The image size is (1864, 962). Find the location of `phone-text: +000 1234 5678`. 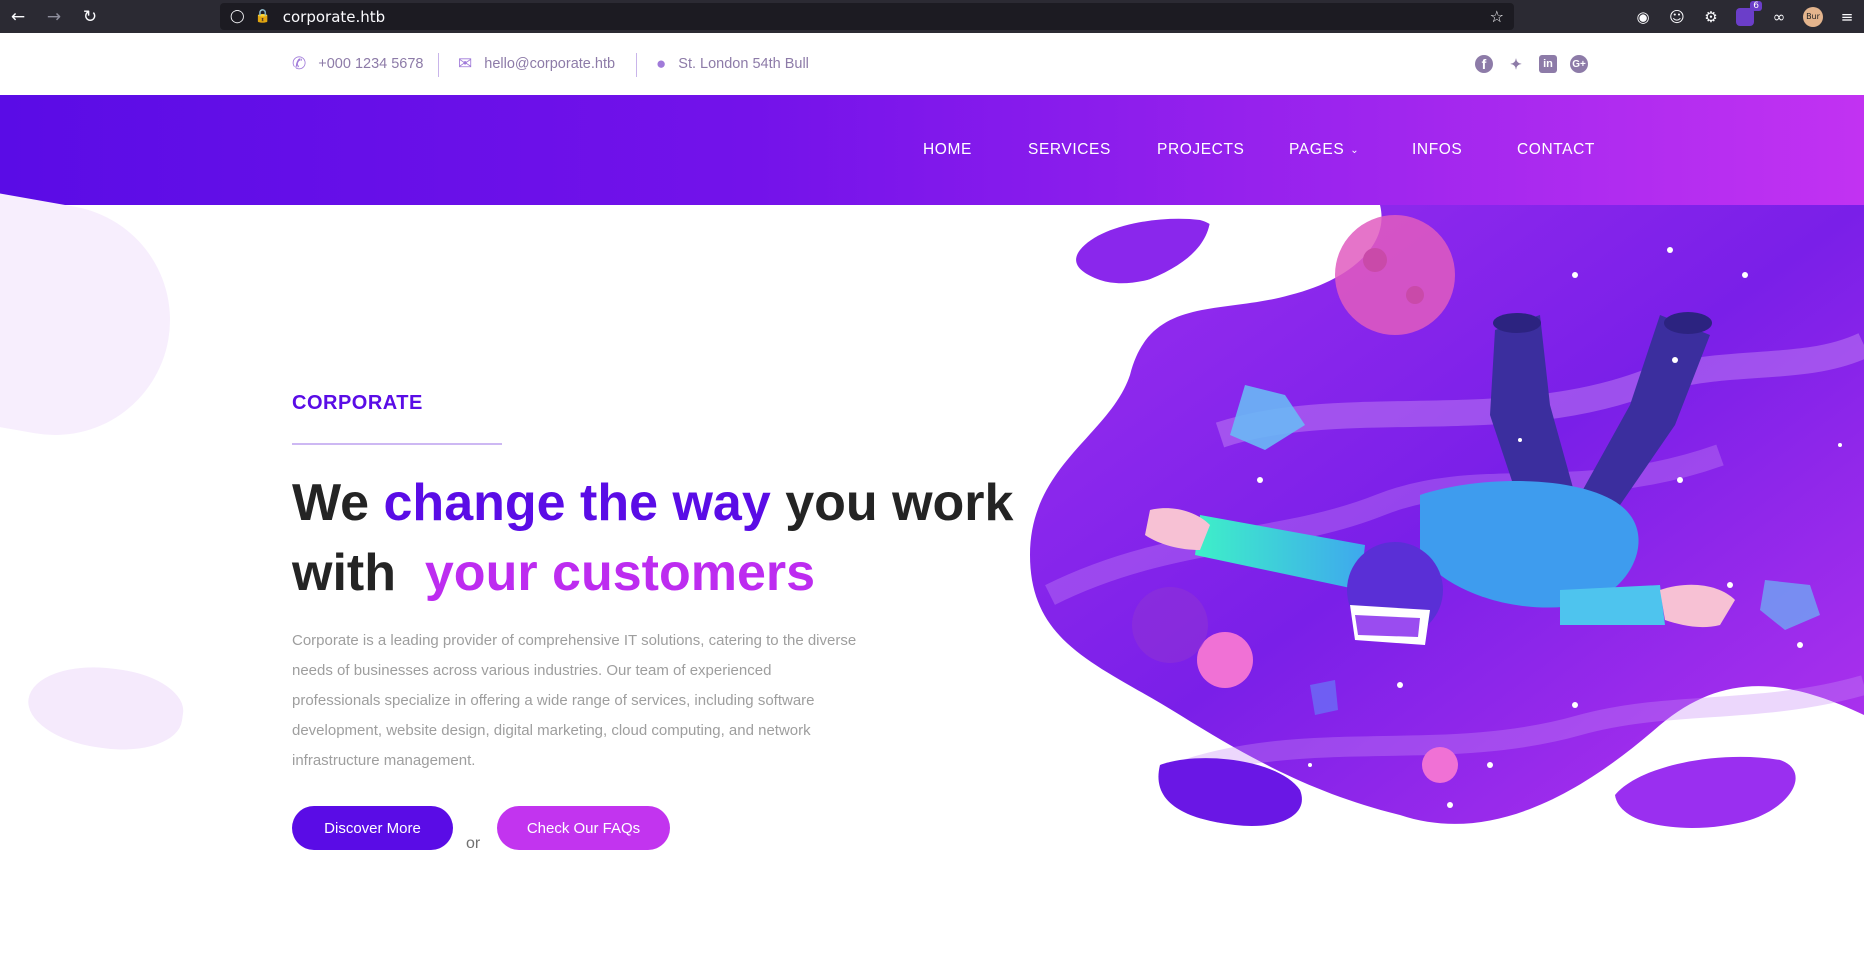

phone-text: +000 1234 5678 is located at coordinates (370, 64).